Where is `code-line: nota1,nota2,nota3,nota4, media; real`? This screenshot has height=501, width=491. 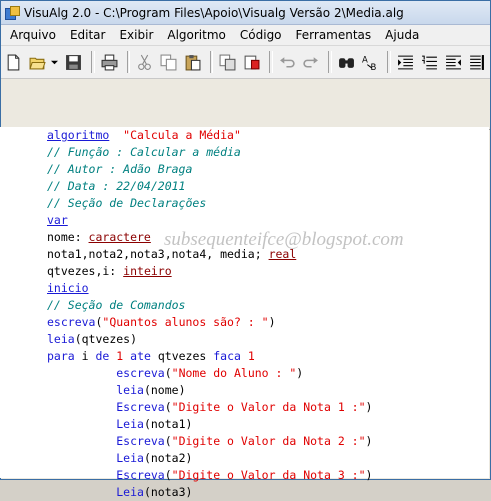 code-line: nota1,nota2,nota3,nota4, media; real is located at coordinates (267, 254).